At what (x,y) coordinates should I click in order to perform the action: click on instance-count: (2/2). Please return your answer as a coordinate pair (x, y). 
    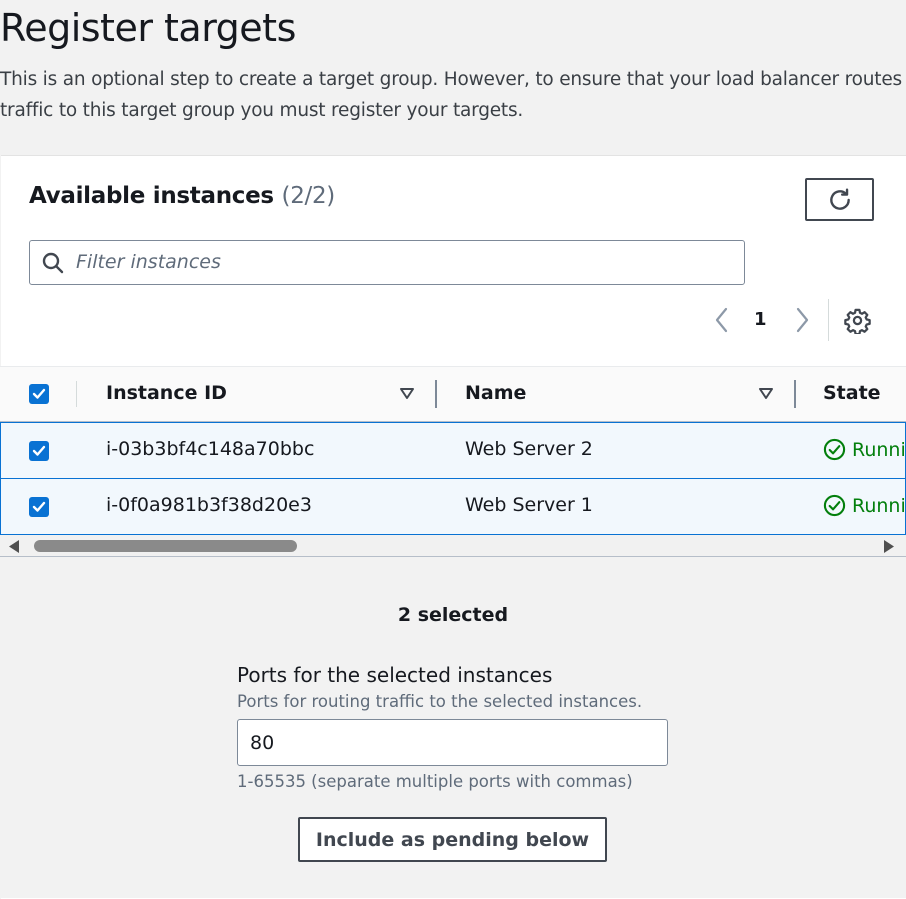
    Looking at the image, I should click on (308, 196).